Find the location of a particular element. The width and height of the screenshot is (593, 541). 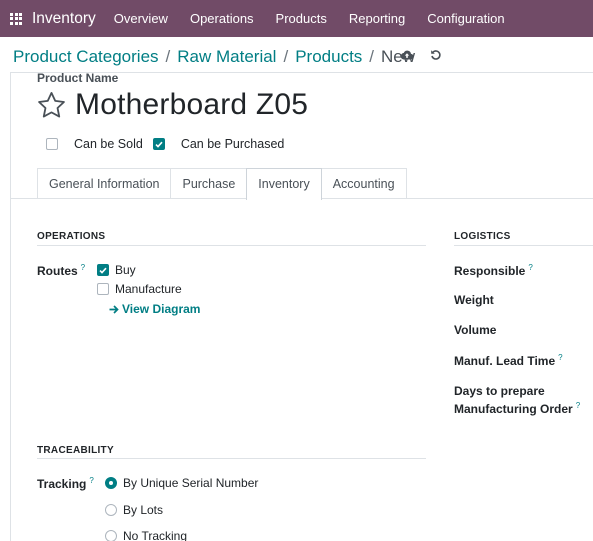

menu-overview: Overview is located at coordinates (141, 18).